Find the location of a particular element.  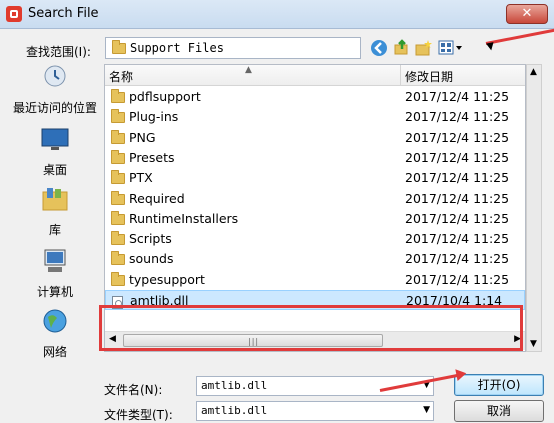

place-network: 网络 is located at coordinates (55, 334).